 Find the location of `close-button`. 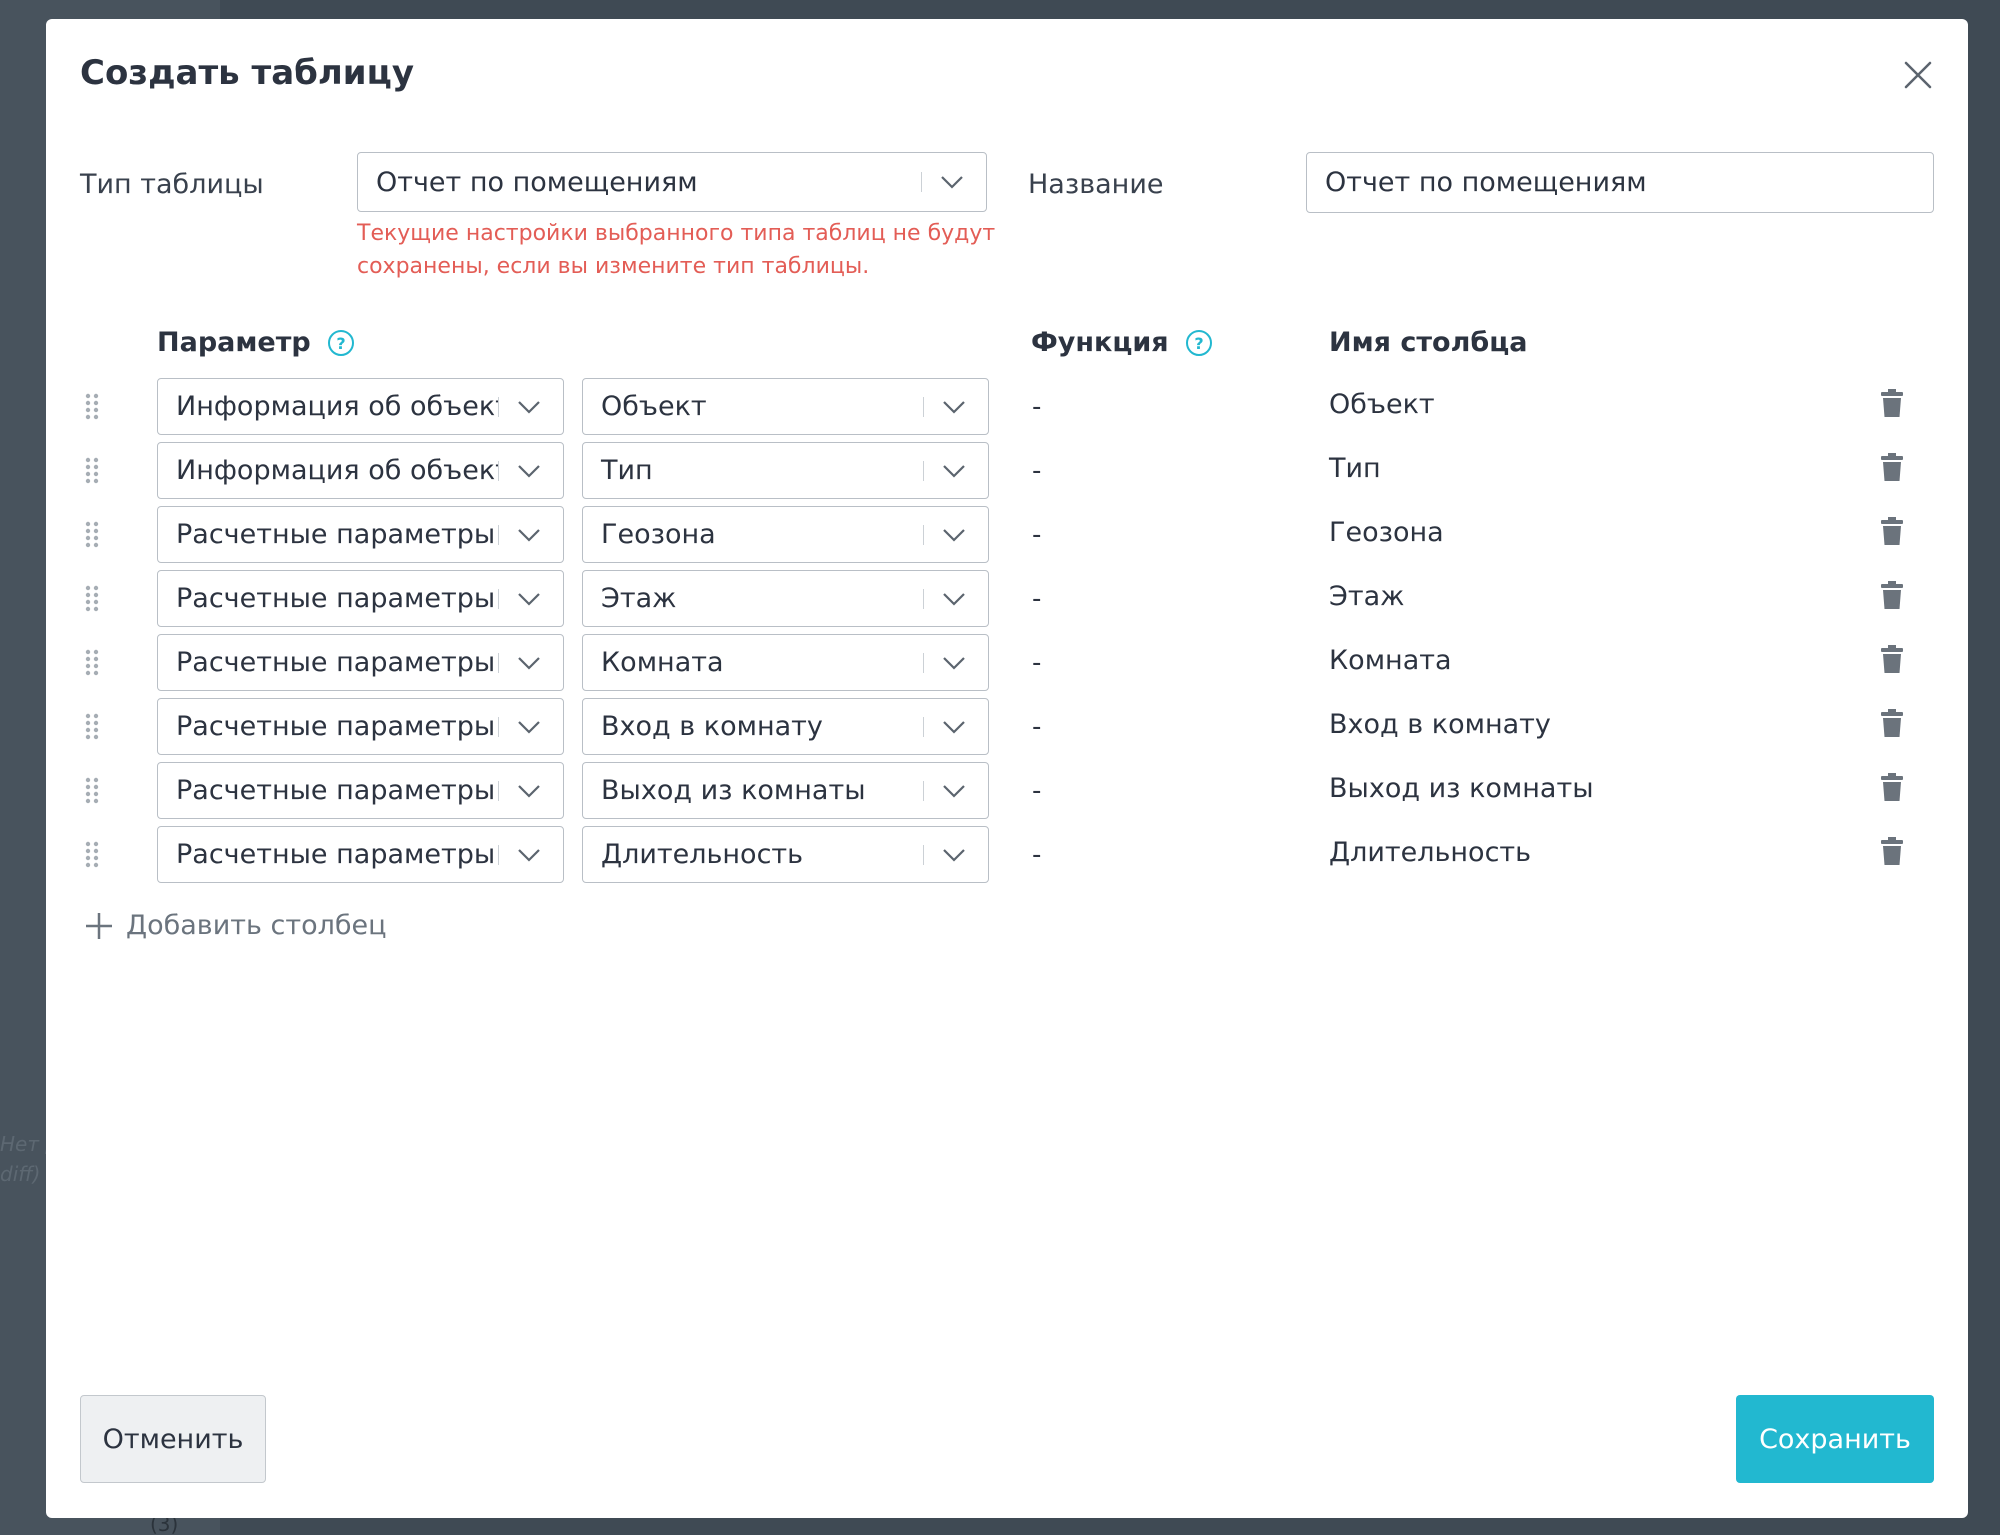

close-button is located at coordinates (1918, 75).